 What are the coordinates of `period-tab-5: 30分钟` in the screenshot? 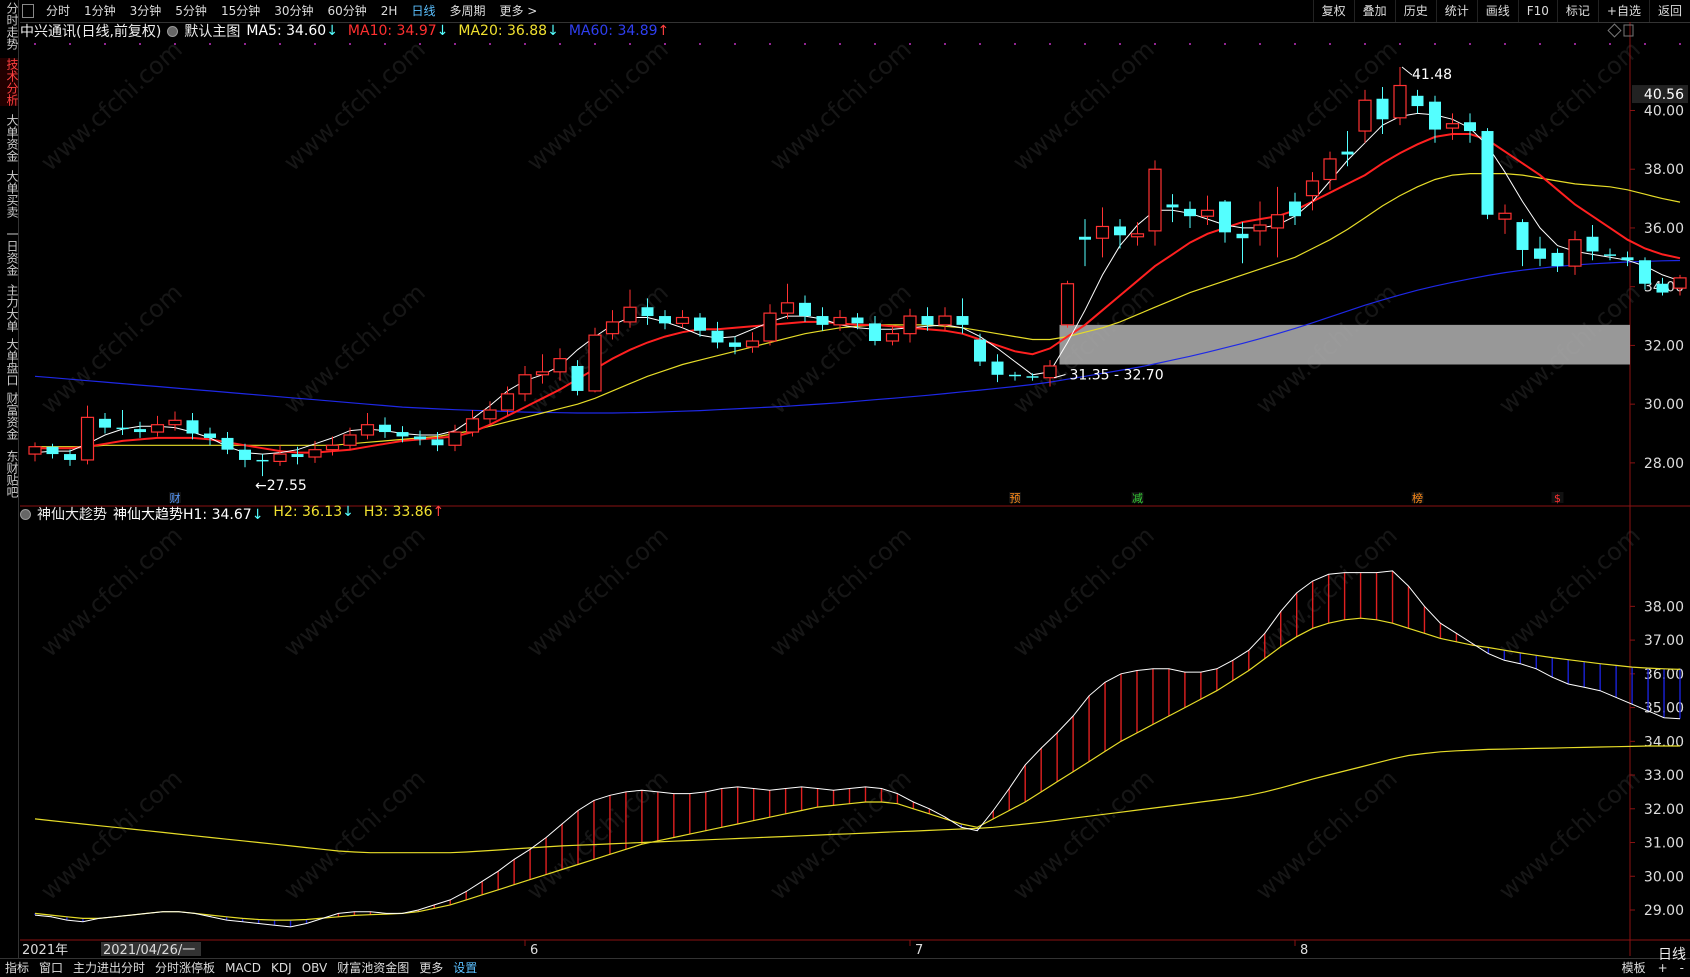 It's located at (293, 11).